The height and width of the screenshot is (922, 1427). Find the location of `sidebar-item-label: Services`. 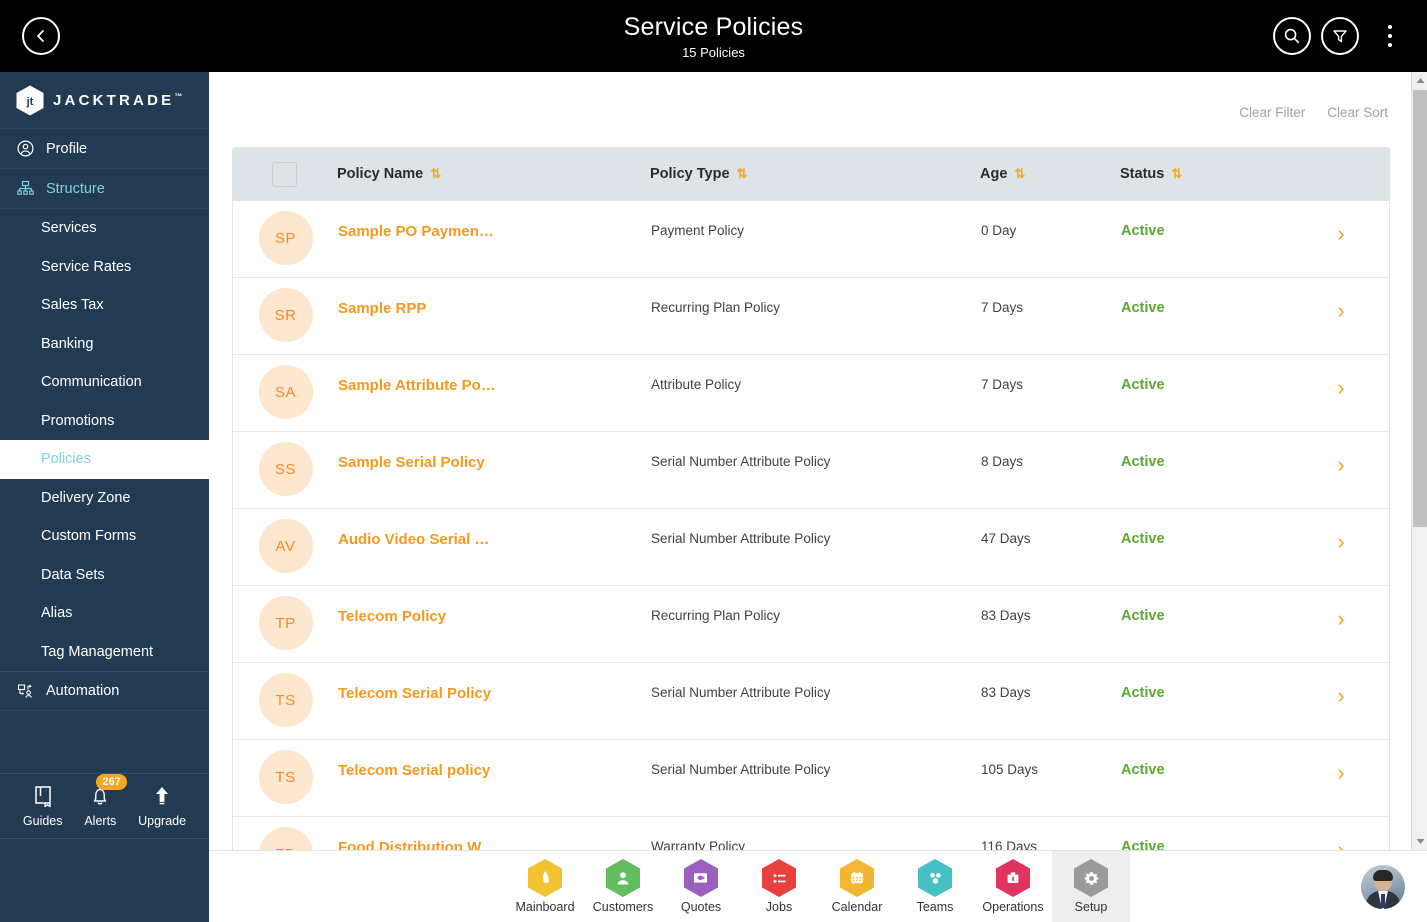

sidebar-item-label: Services is located at coordinates (69, 228).